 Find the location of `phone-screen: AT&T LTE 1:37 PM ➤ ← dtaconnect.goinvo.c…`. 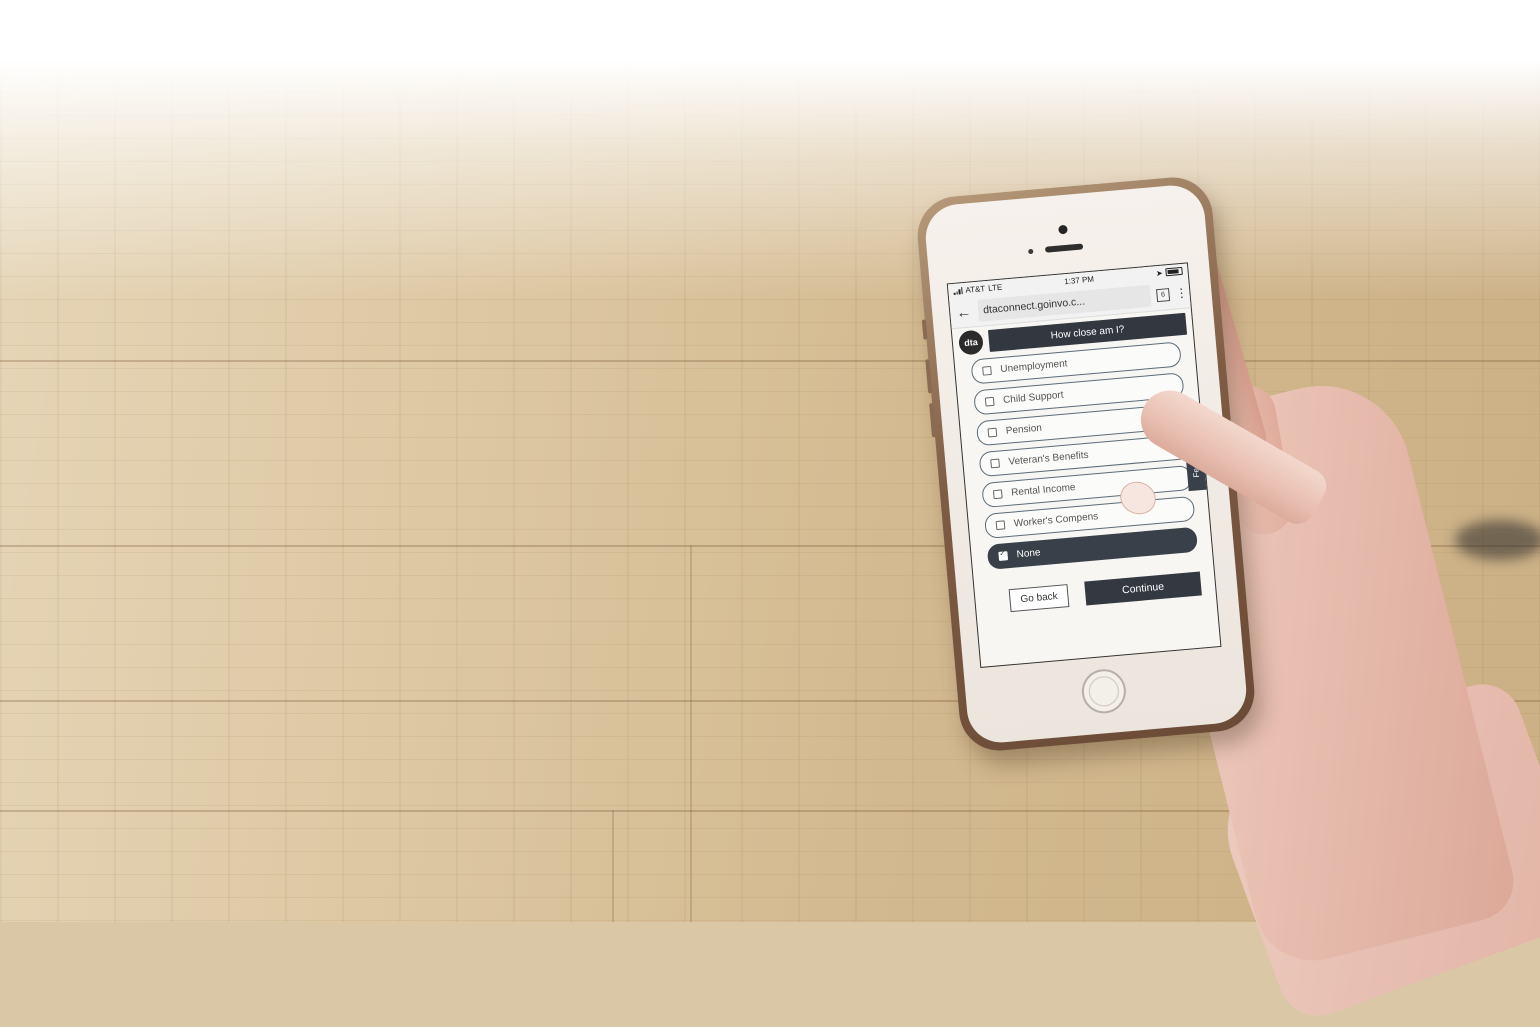

phone-screen: AT&T LTE 1:37 PM ➤ ← dtaconnect.goinvo.c… is located at coordinates (1084, 465).